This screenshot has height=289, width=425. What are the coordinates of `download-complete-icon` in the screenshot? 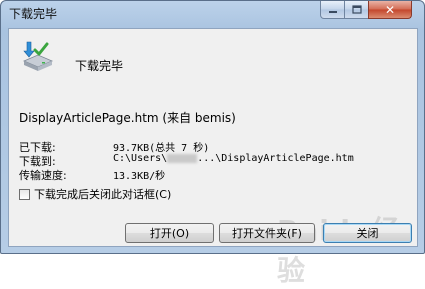 It's located at (37, 56).